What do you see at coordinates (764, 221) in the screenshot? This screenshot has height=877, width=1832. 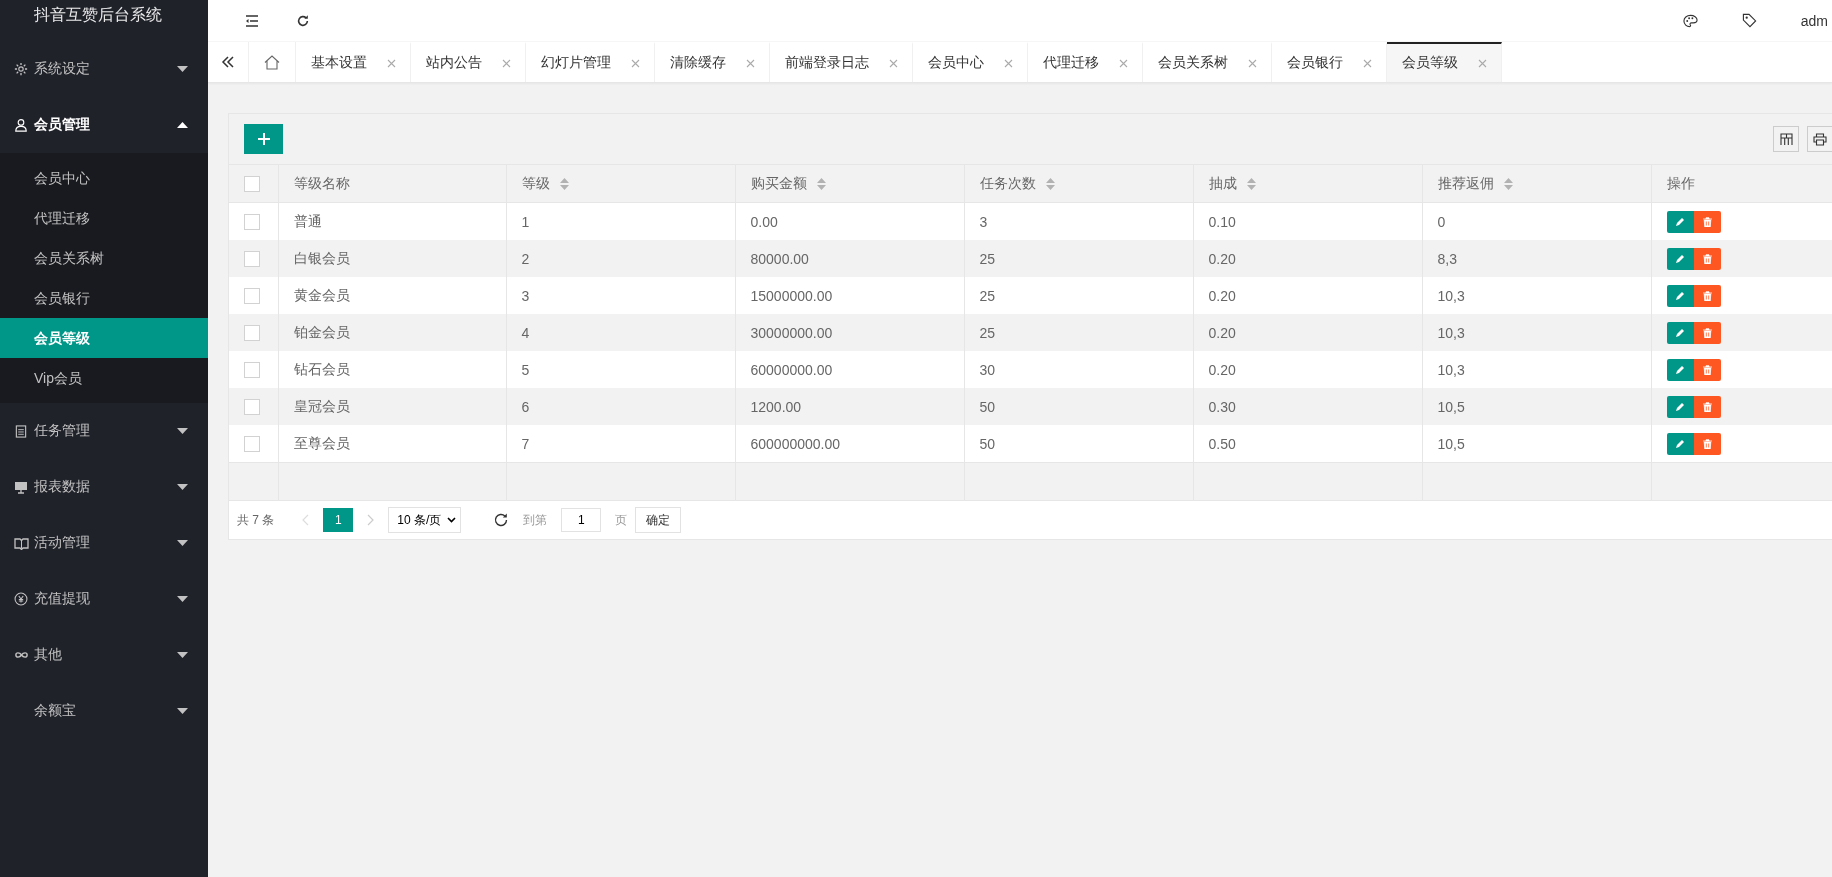 I see `table-cell: 0.00` at bounding box center [764, 221].